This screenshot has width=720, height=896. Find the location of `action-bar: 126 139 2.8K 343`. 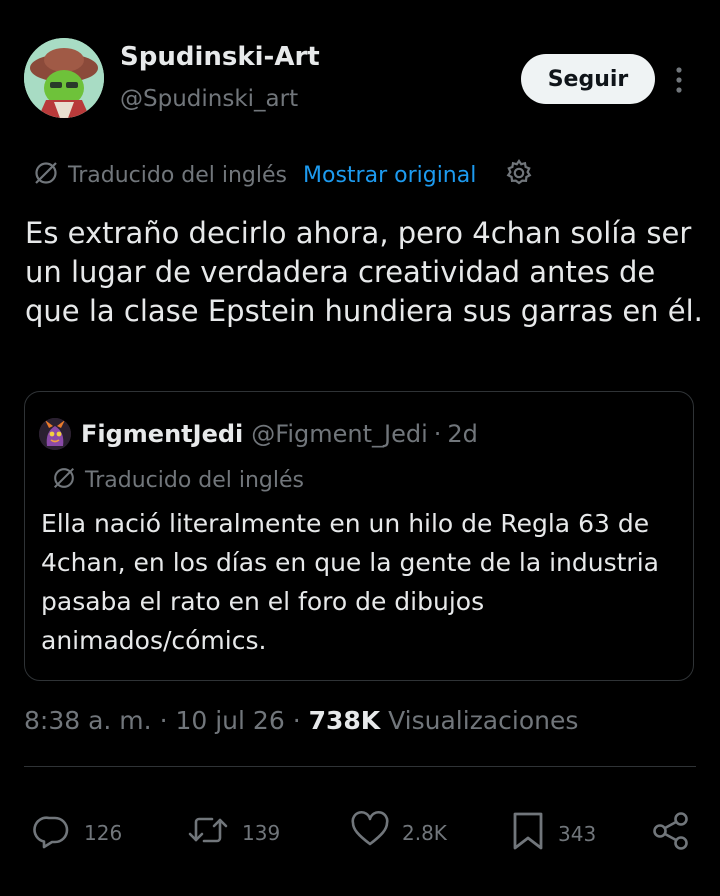

action-bar: 126 139 2.8K 343 is located at coordinates (360, 830).